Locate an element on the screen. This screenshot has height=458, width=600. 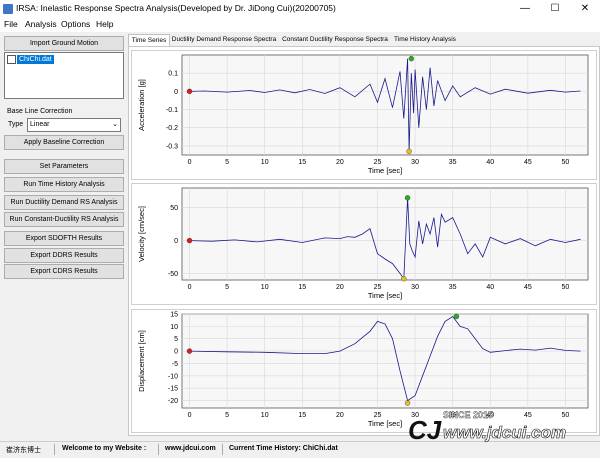
y-axis-label: Displacement [cm] is located at coordinates (141, 361).